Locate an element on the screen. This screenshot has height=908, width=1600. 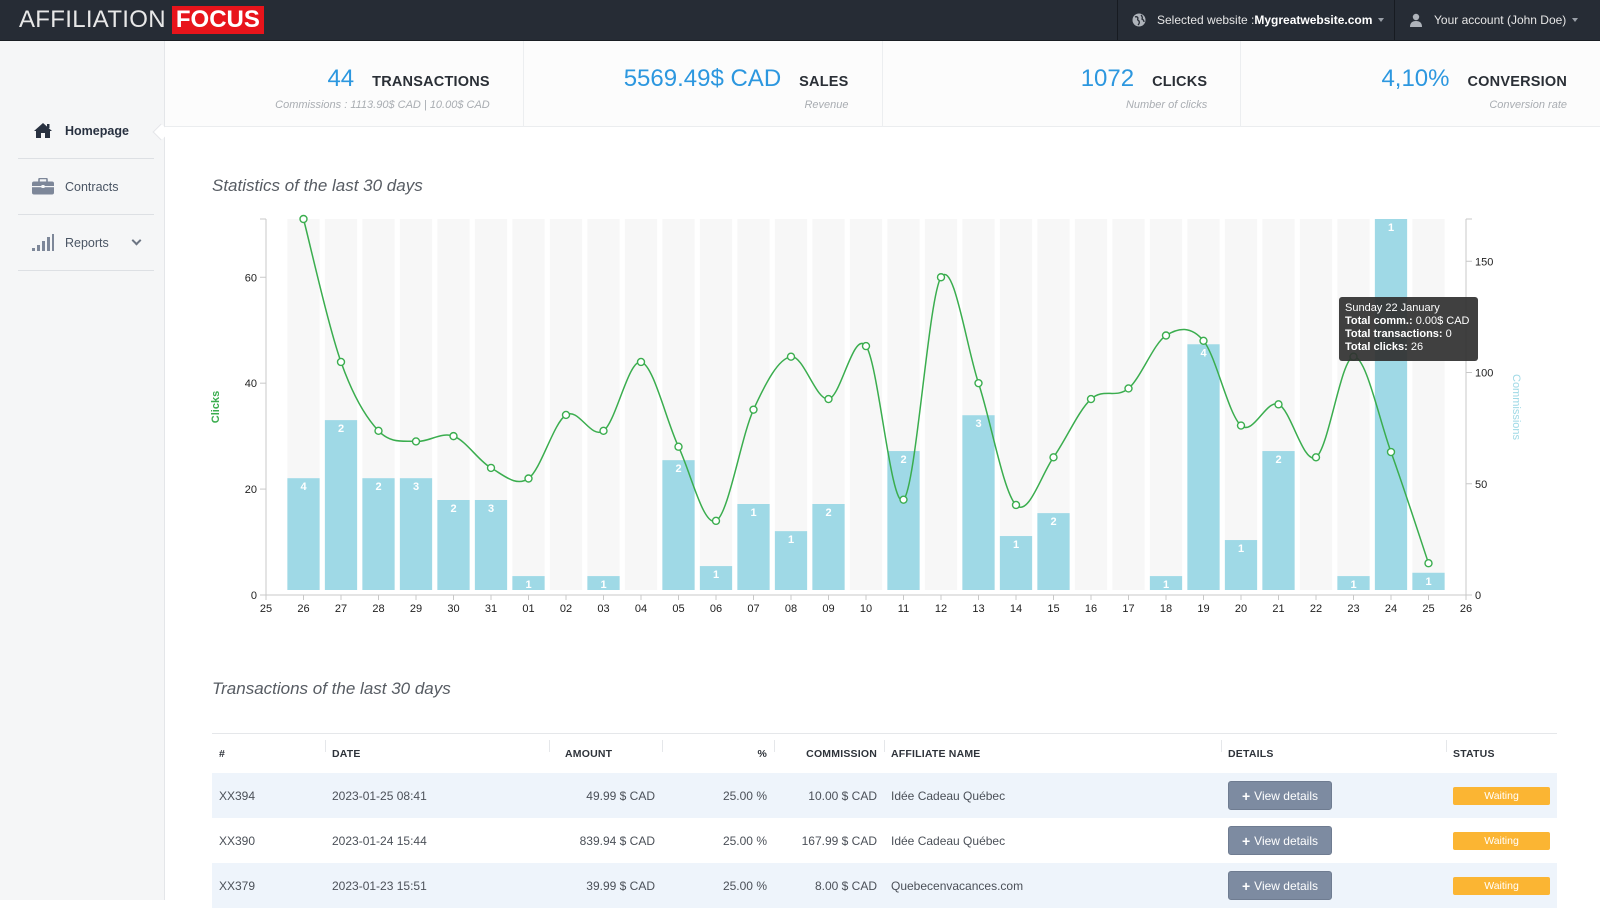
y-axis-title-right: Commissions is located at coordinates (1516, 407).